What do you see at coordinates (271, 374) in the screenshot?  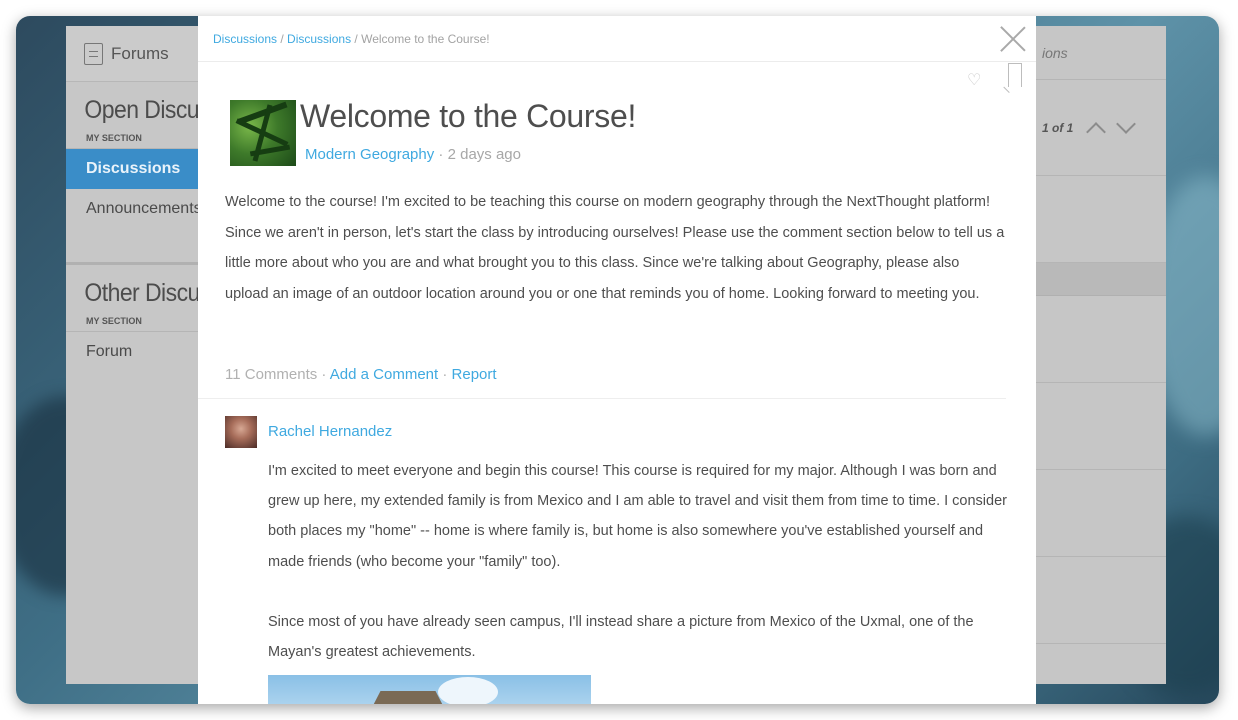 I see `comment-count: 11 Comments` at bounding box center [271, 374].